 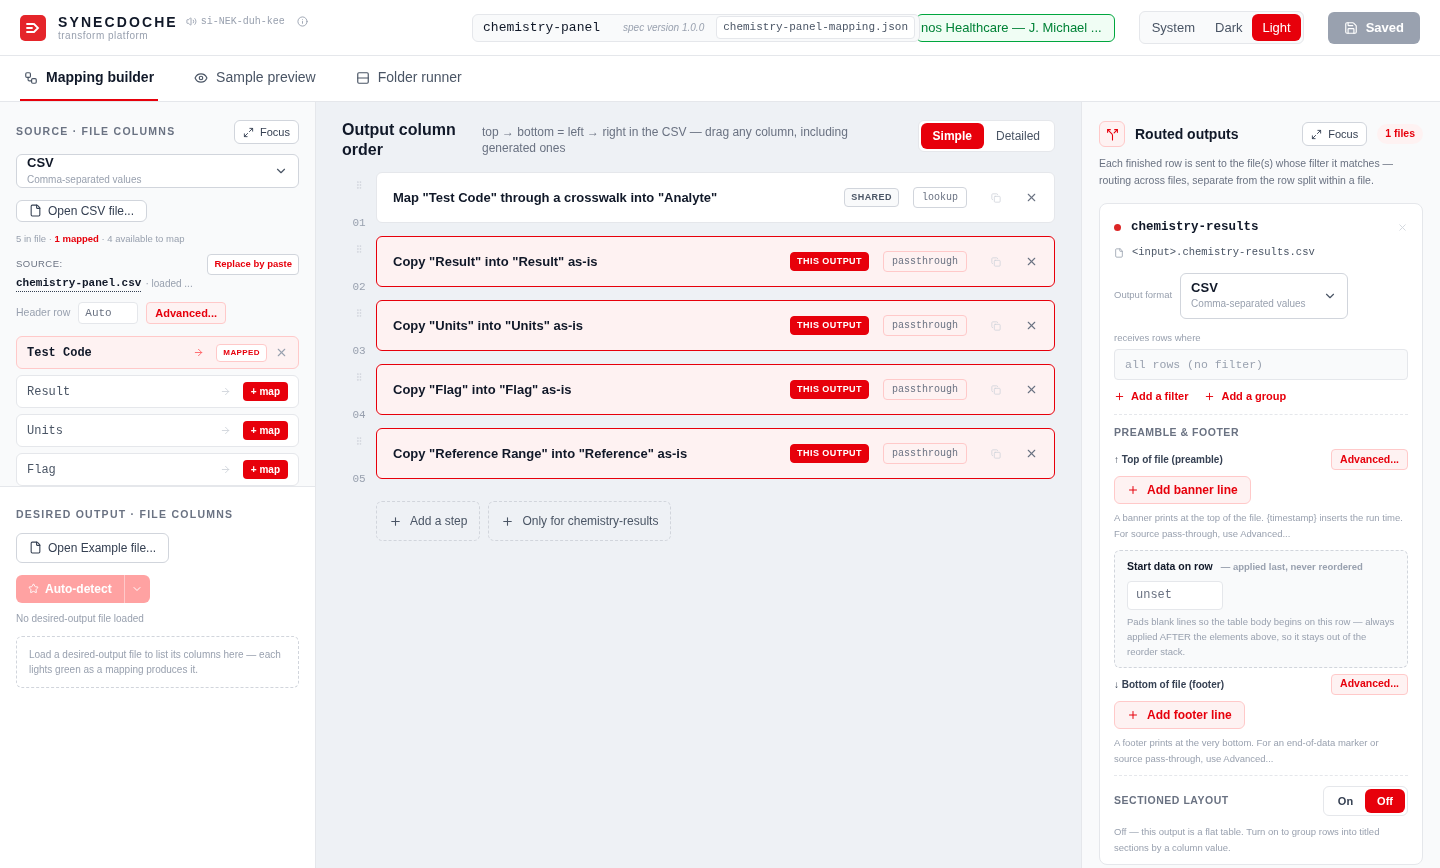 I want to click on tab-icon, so click(x=362, y=77).